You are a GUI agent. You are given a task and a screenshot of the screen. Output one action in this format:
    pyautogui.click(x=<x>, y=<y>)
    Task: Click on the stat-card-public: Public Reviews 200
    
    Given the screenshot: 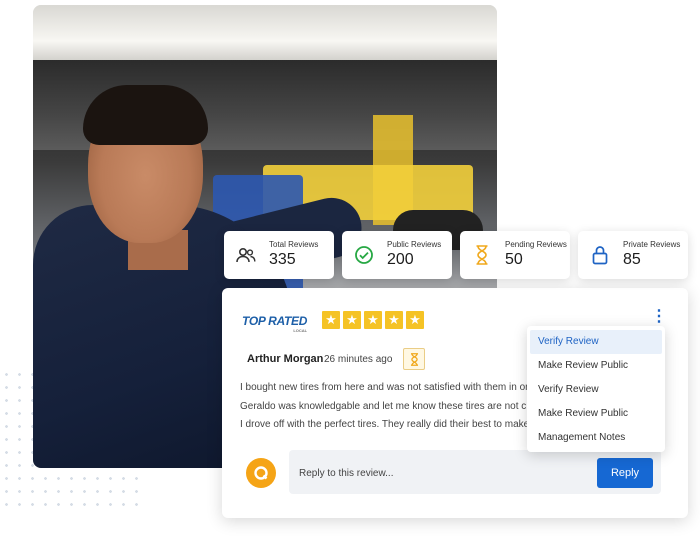 What is the action you would take?
    pyautogui.click(x=397, y=255)
    